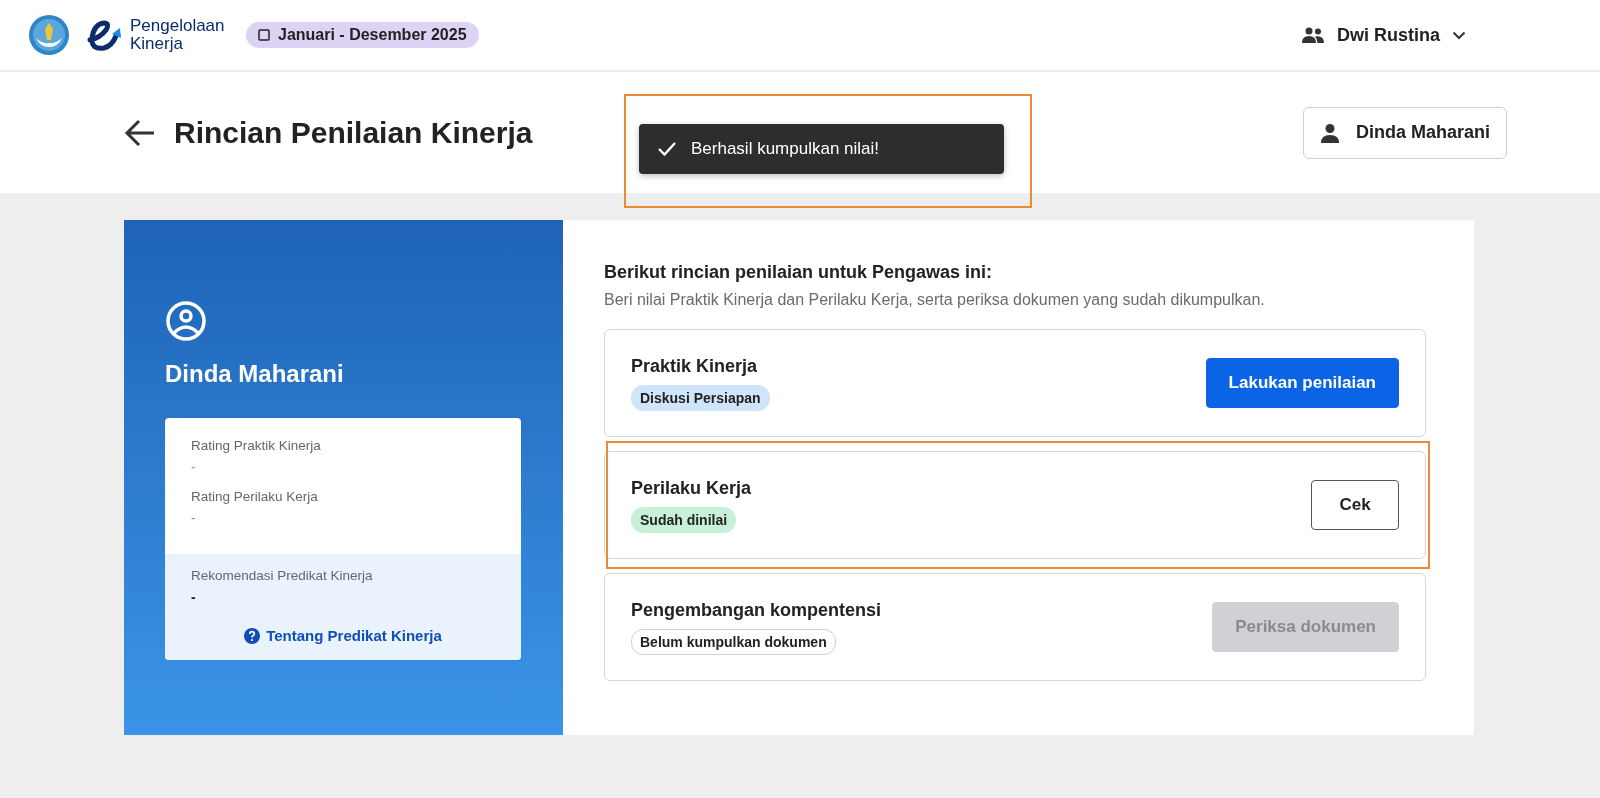  What do you see at coordinates (264, 35) in the screenshot?
I see `square-icon` at bounding box center [264, 35].